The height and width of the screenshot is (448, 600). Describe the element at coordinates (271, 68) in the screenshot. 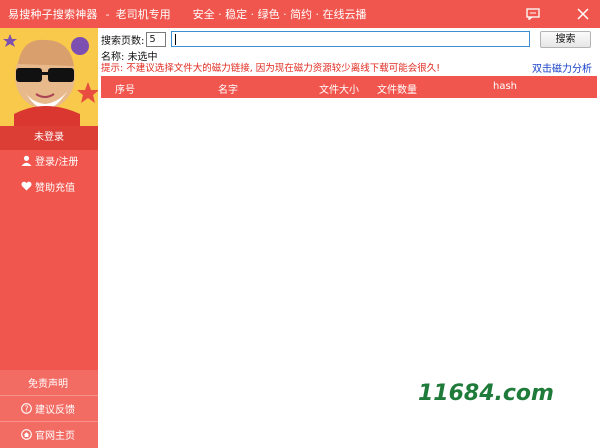

I see `warning-tip: 提示: 不建议选择文件大的磁力链接, 因为现在磁力资源较少离线下载可能会很久!` at that location.